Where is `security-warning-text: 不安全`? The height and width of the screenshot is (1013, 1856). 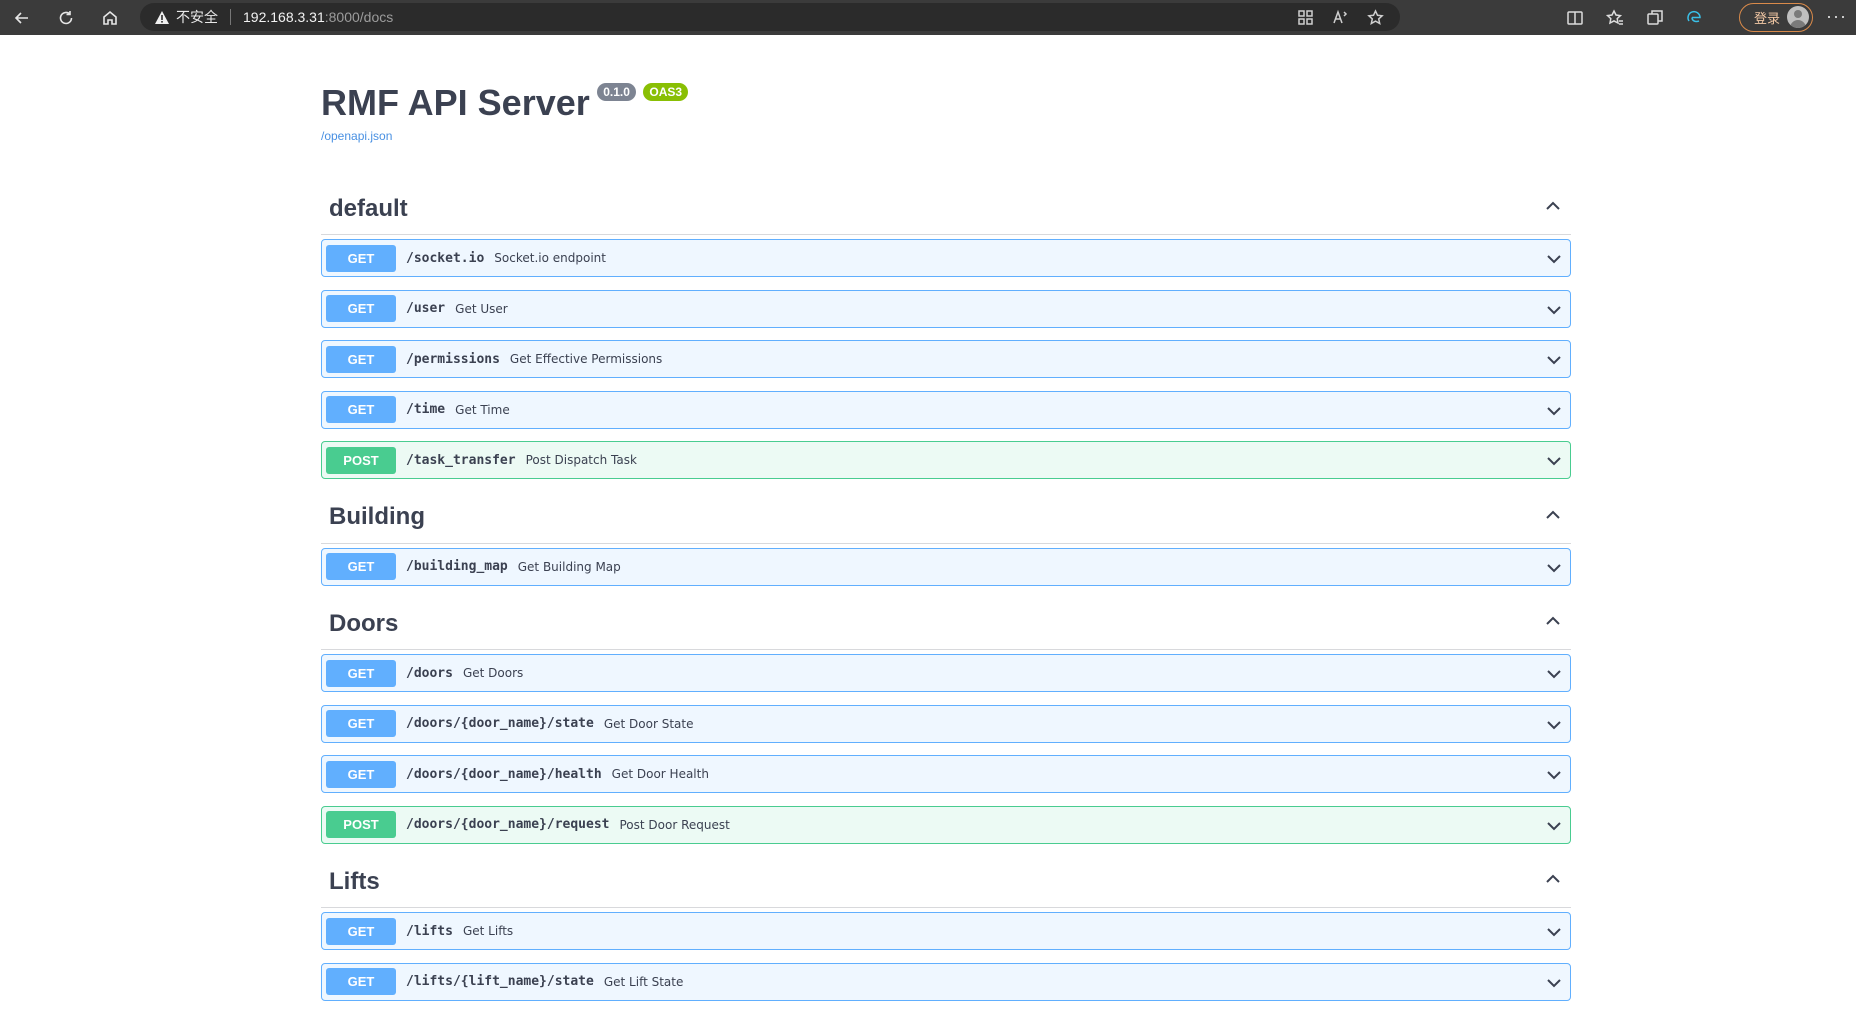
security-warning-text: 不安全 is located at coordinates (197, 17).